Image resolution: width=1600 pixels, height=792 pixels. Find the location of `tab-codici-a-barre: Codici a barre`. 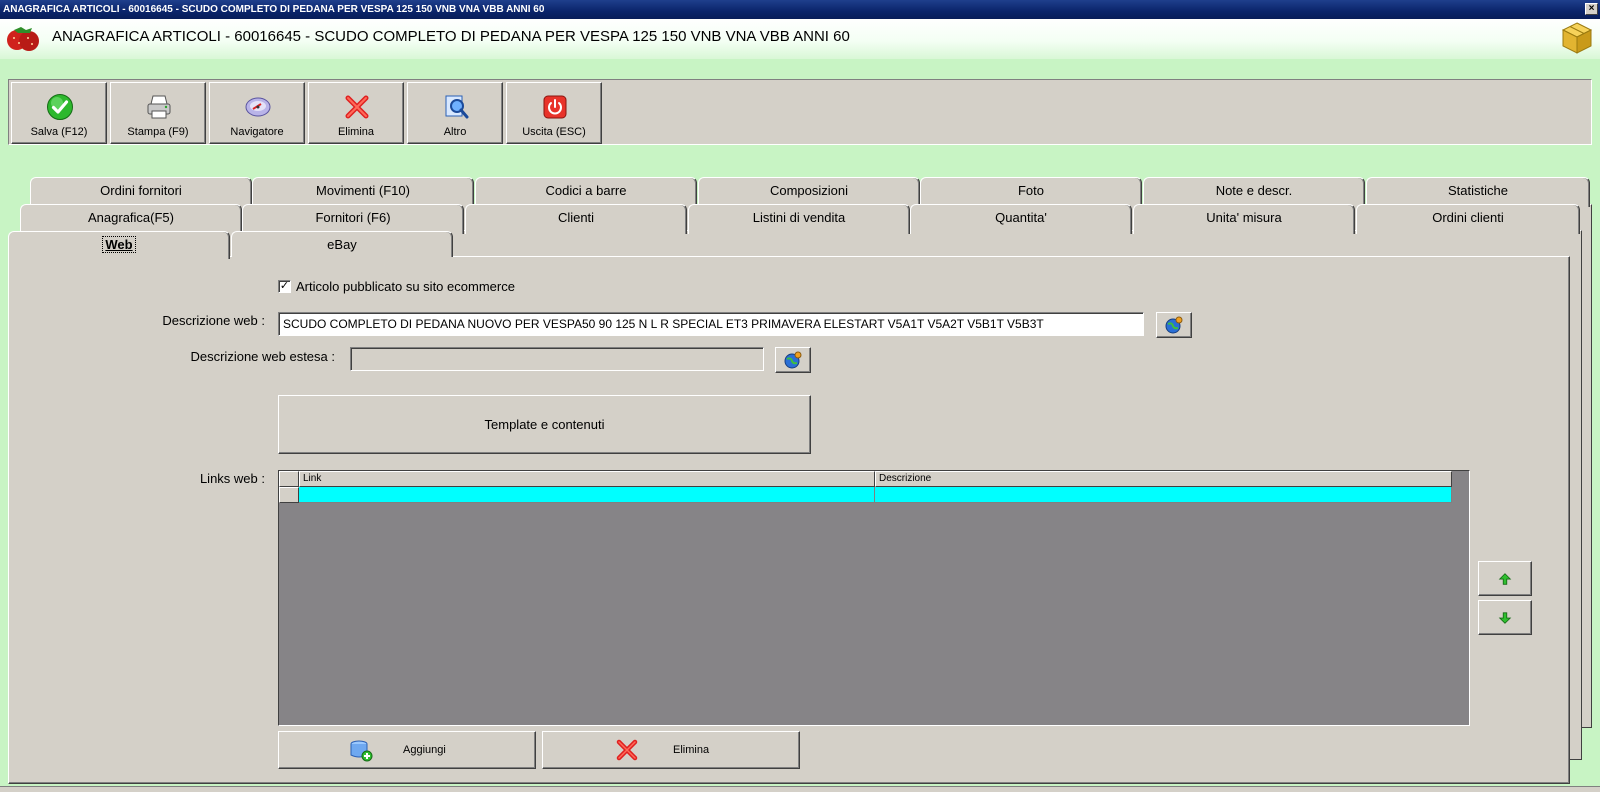

tab-codici-a-barre: Codici a barre is located at coordinates (586, 192).